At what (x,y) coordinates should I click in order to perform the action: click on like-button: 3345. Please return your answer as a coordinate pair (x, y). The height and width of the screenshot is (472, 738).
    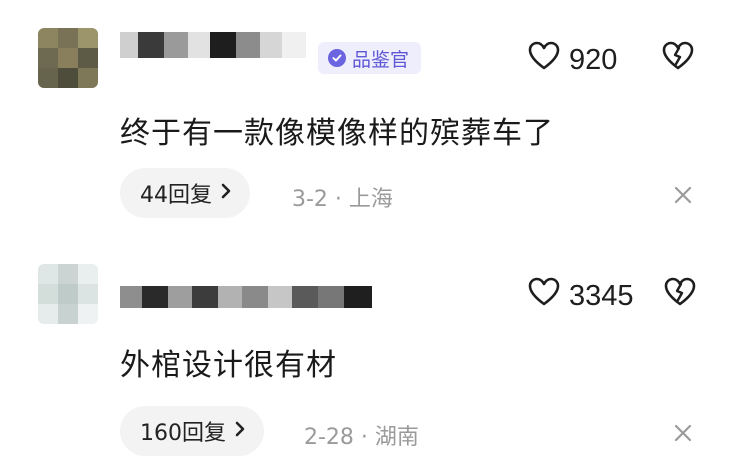
    Looking at the image, I should click on (580, 296).